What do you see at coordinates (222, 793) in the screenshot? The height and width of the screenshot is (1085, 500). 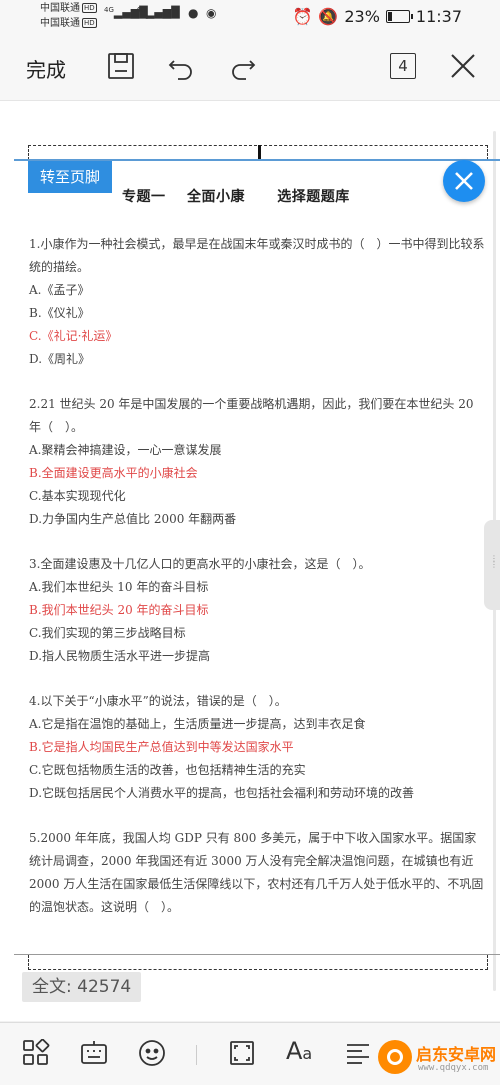 I see `question-option: D.它既包括居民个人消费水平的提高，也包括社会福利和劳动环境的改善` at bounding box center [222, 793].